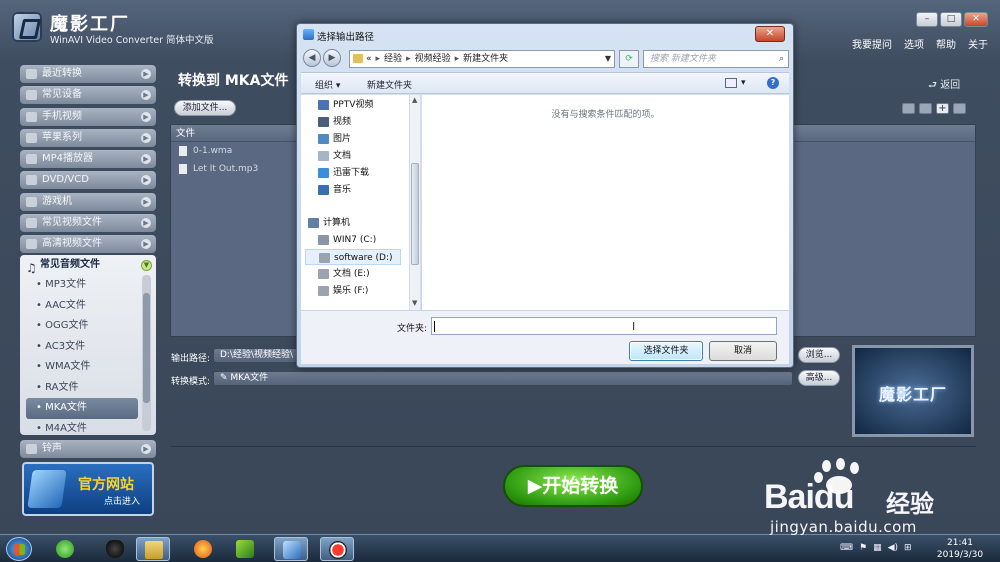  I want to click on tree-item-drive-c: WIN7 (C:), so click(346, 240).